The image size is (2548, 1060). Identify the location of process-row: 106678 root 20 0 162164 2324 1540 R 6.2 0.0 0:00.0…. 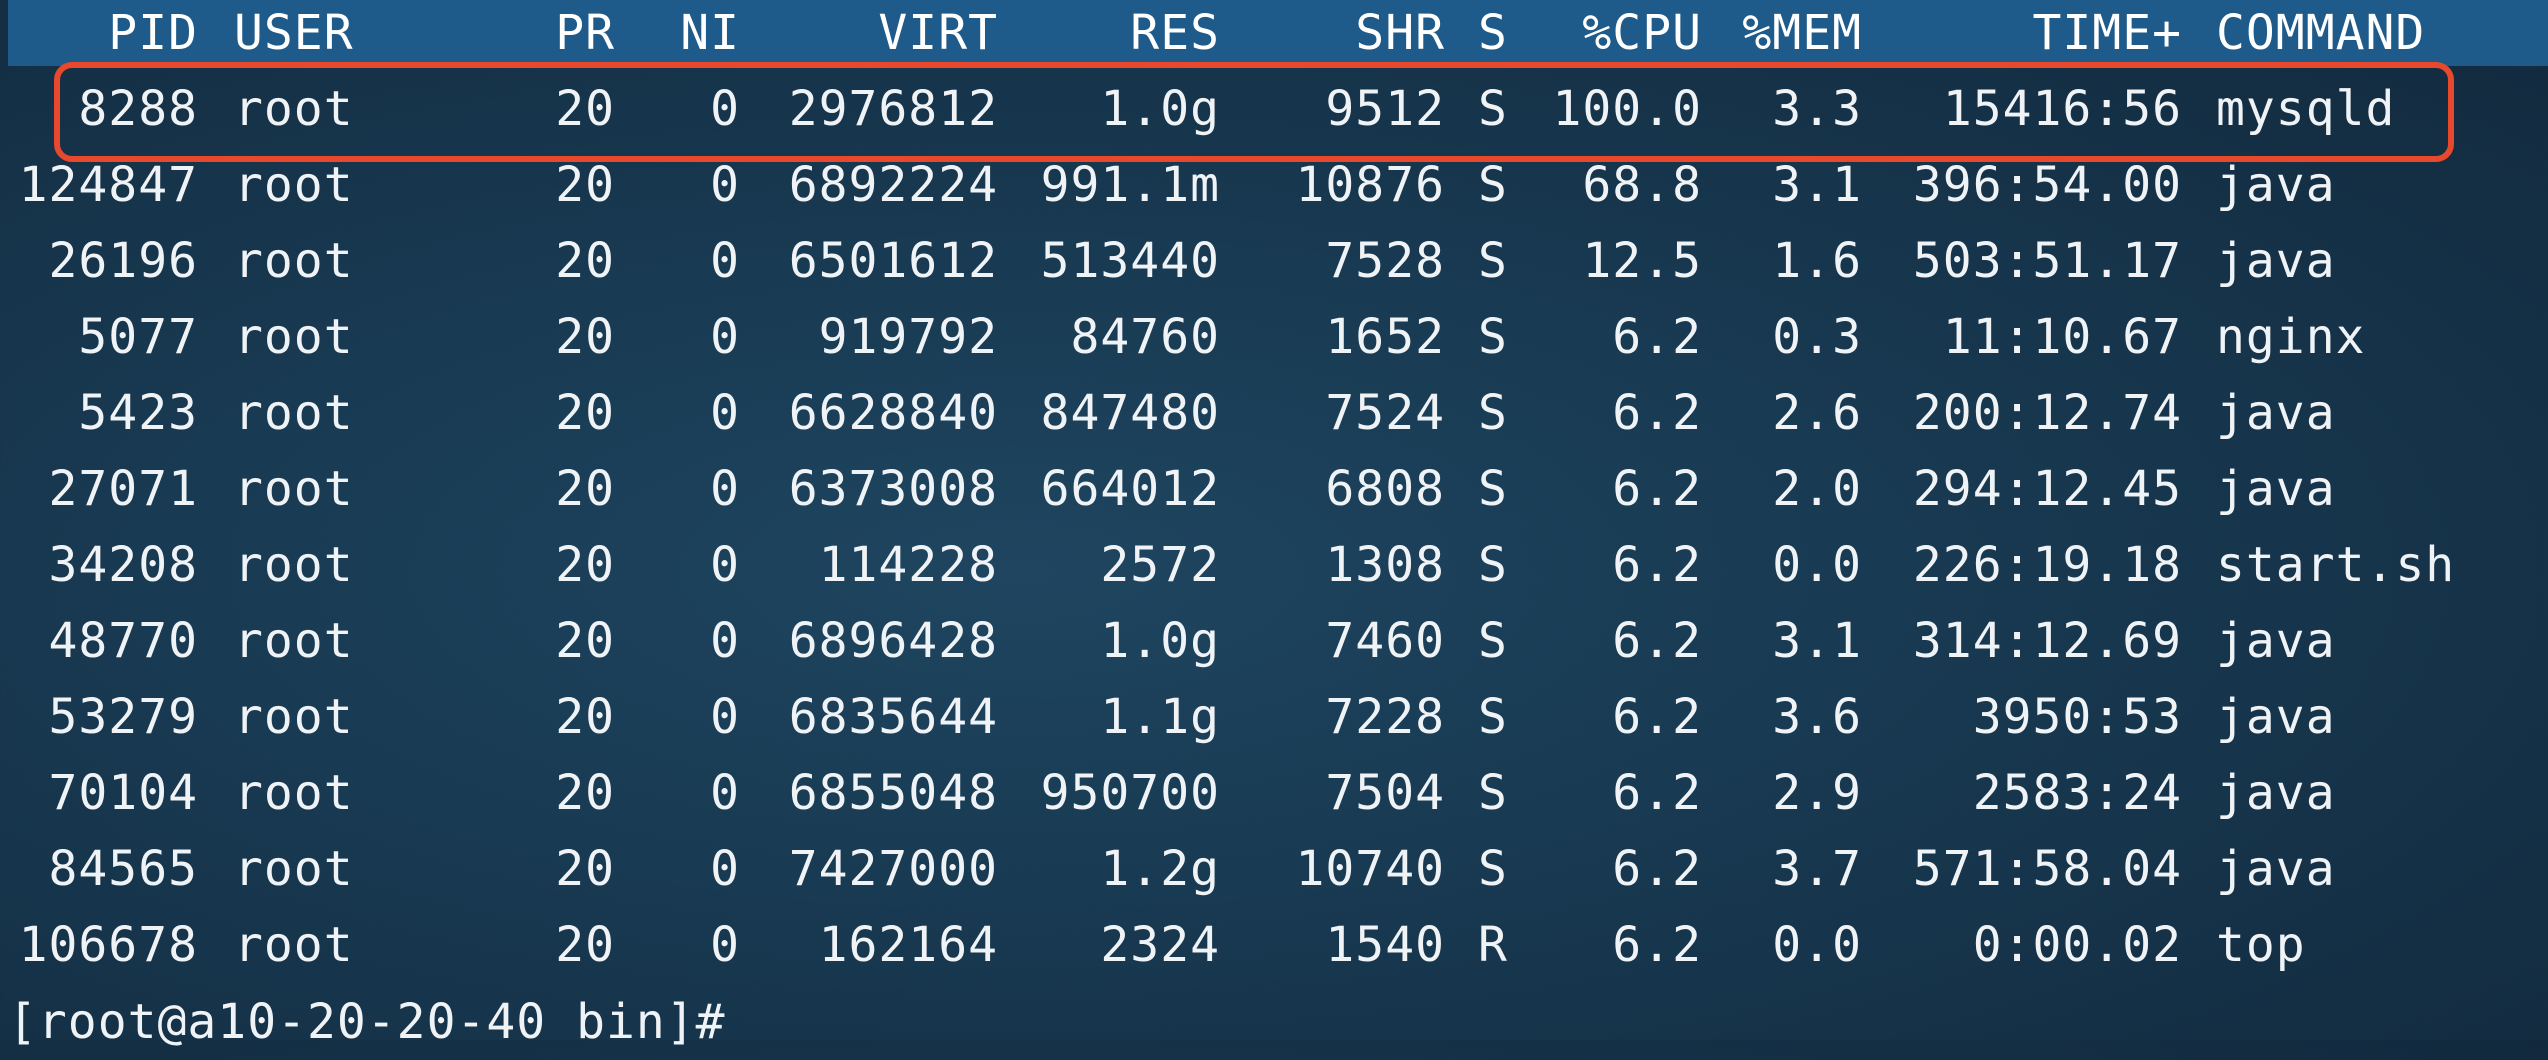
(1274, 945).